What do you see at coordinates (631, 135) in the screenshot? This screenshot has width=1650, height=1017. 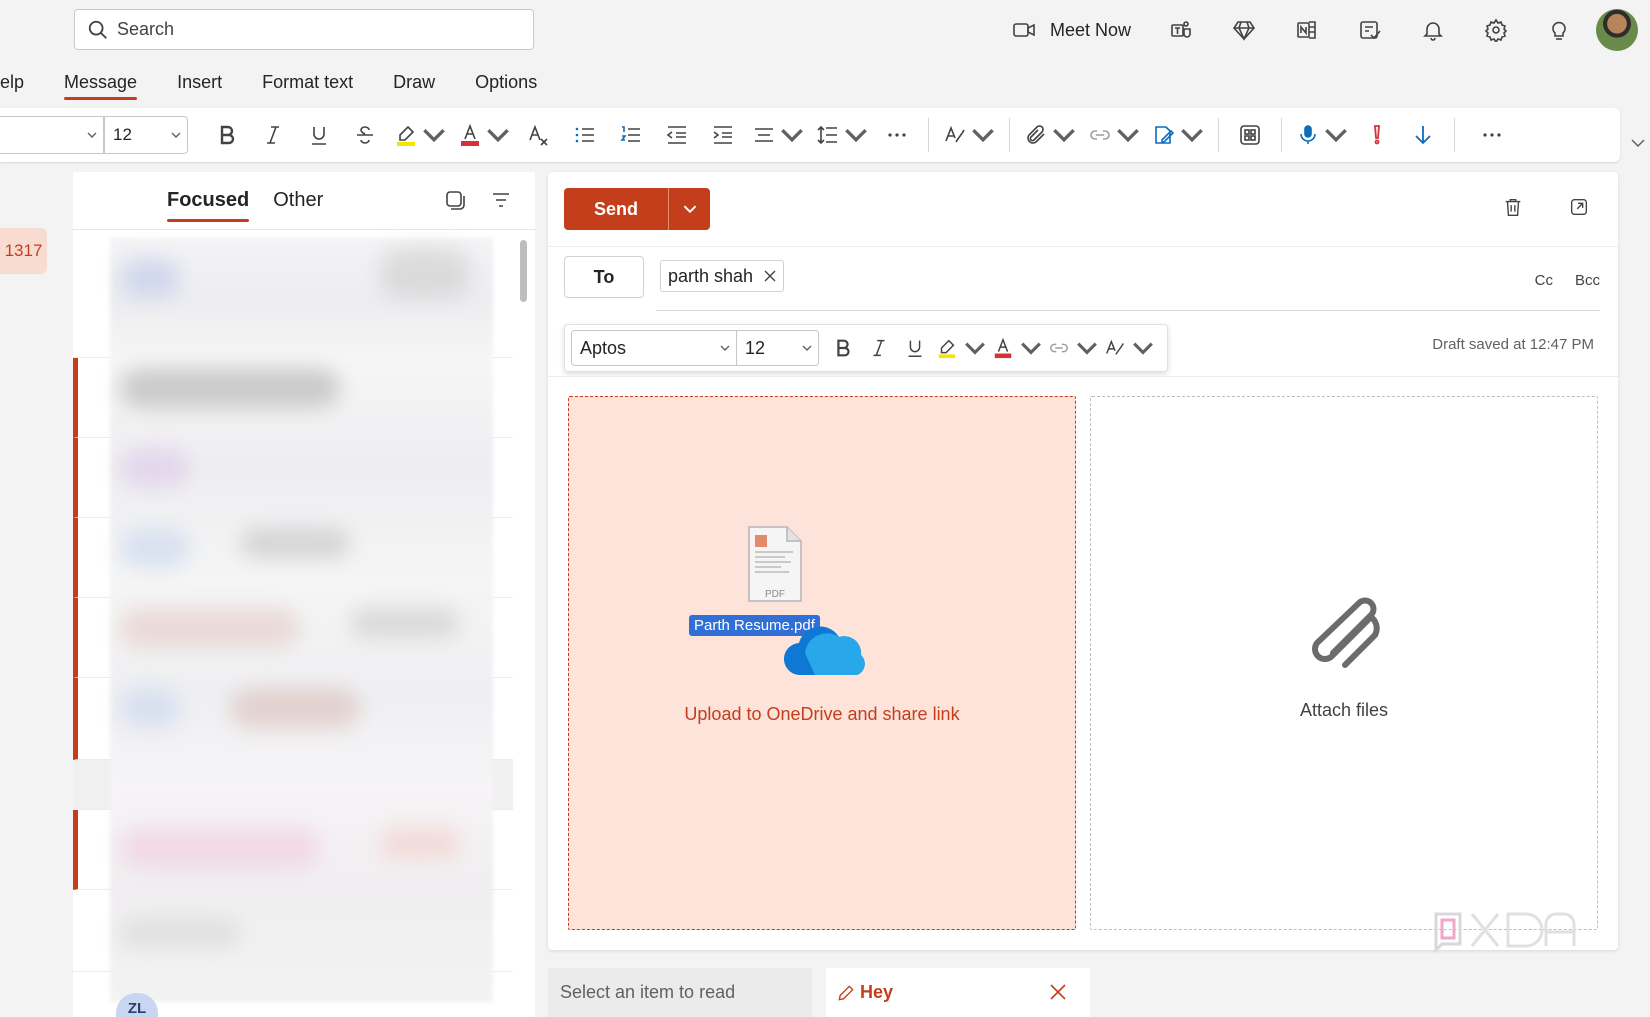 I see `numbering-button` at bounding box center [631, 135].